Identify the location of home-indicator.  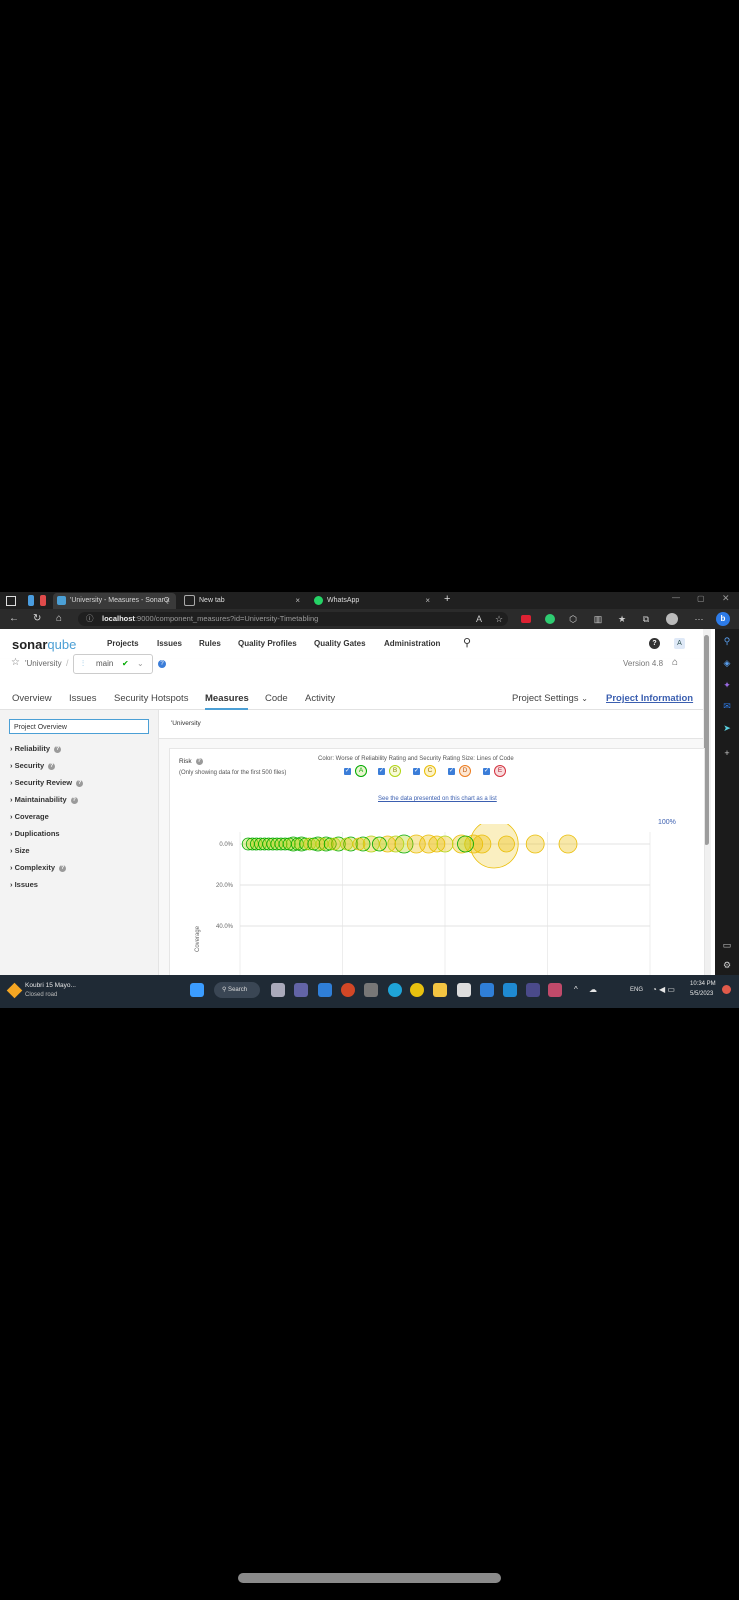
(369, 1578).